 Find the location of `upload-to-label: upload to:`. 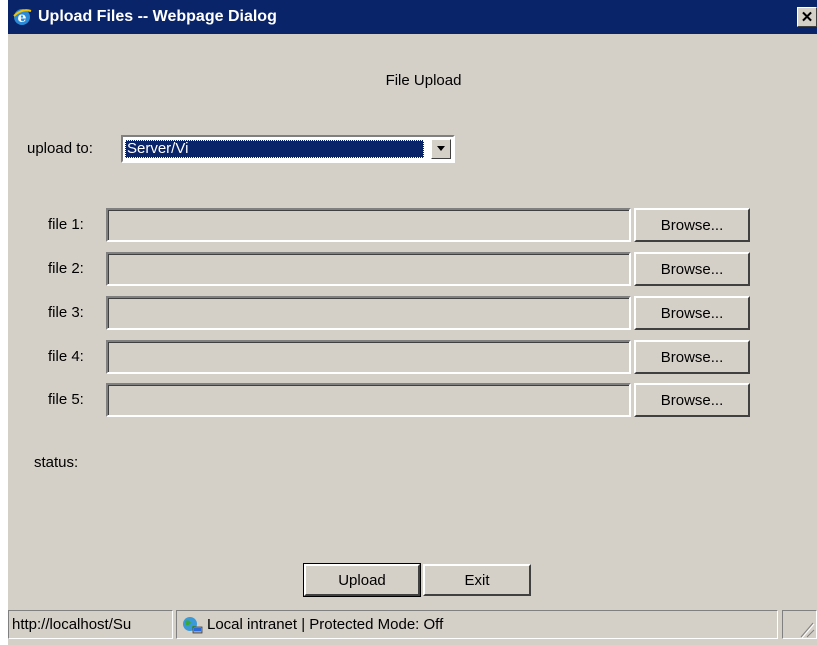

upload-to-label: upload to: is located at coordinates (60, 148).